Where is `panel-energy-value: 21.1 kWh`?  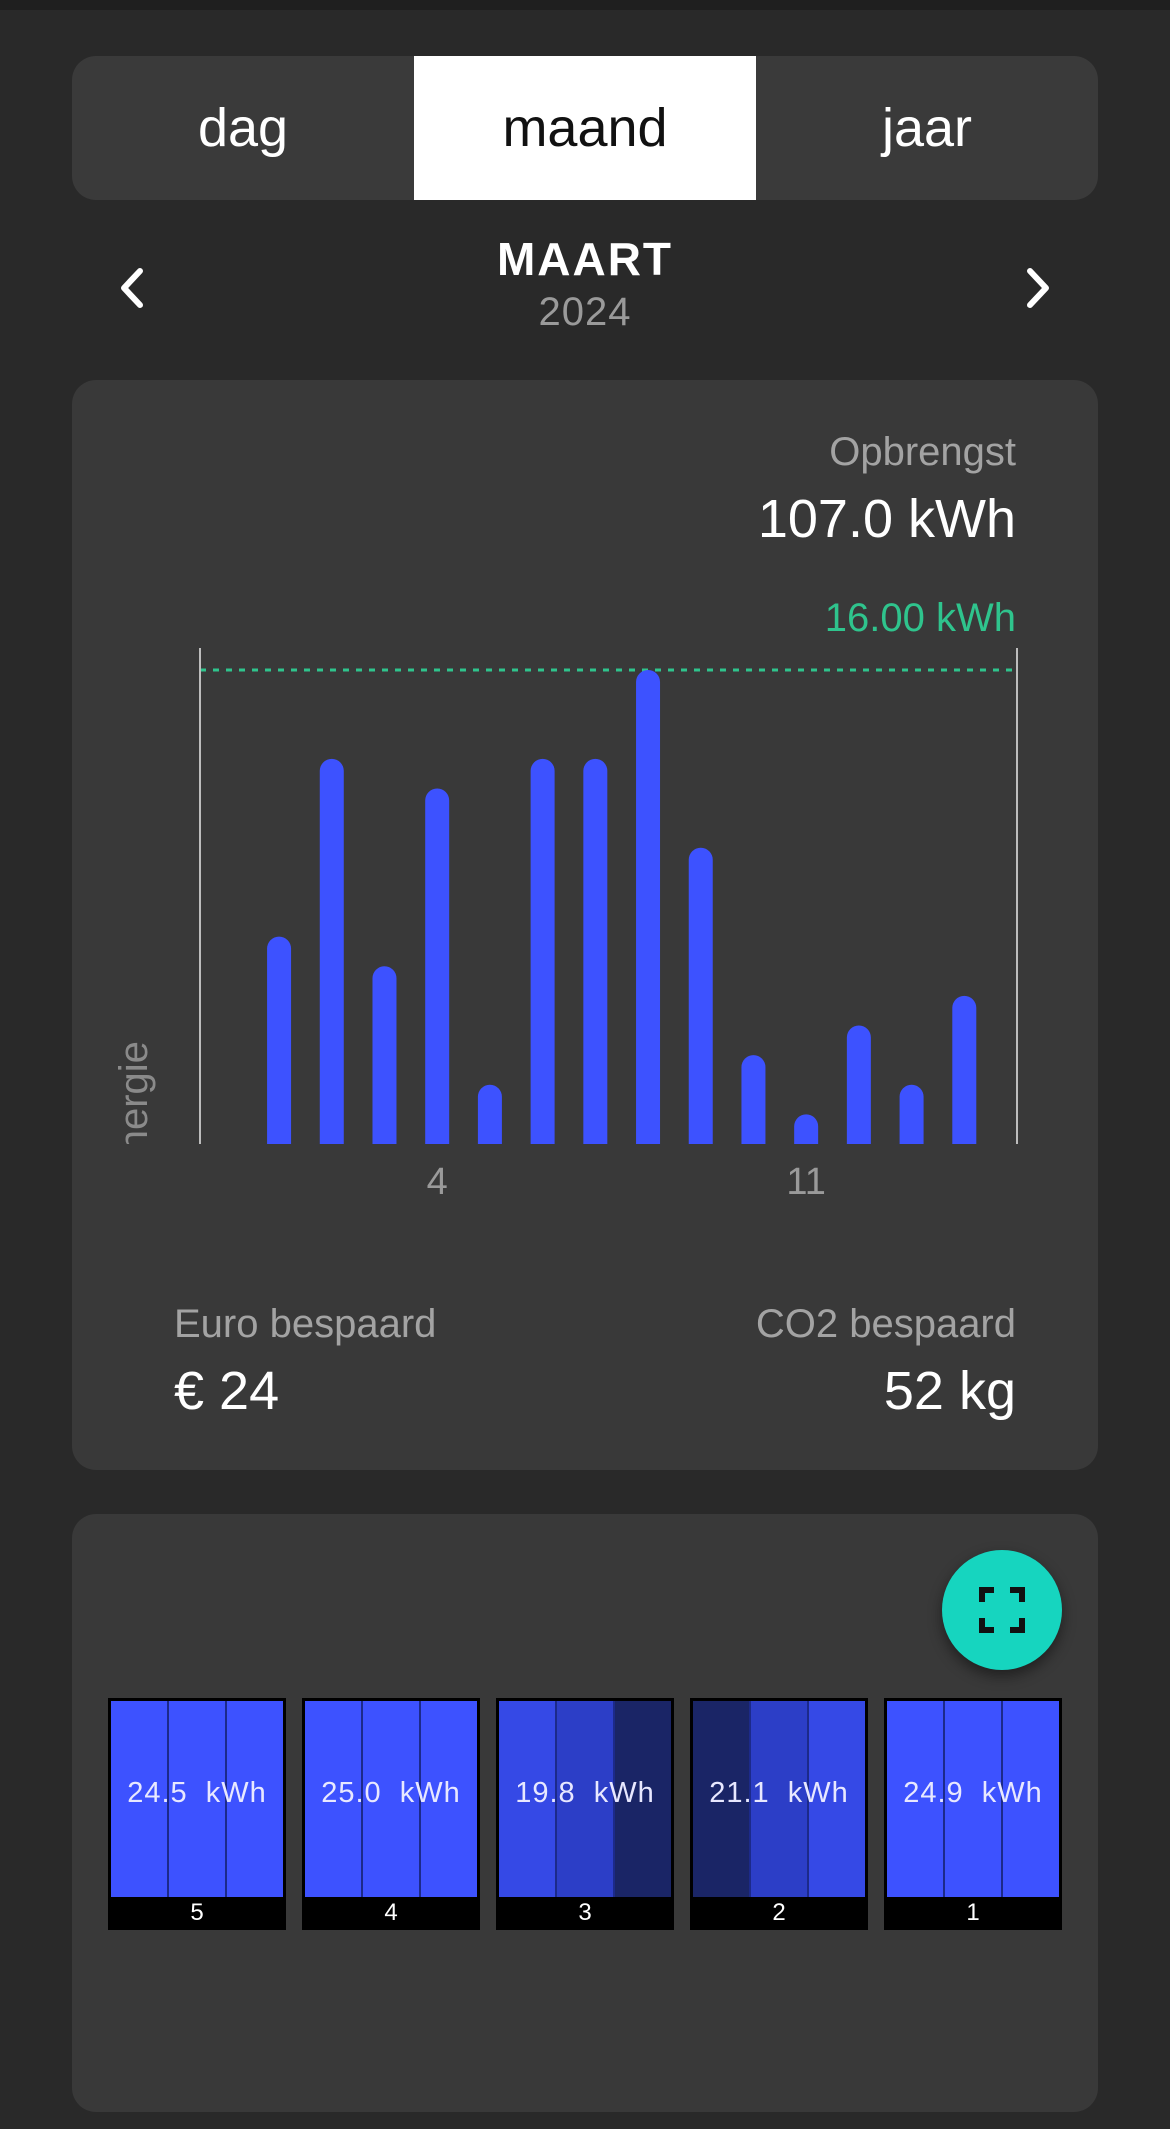 panel-energy-value: 21.1 kWh is located at coordinates (779, 1793).